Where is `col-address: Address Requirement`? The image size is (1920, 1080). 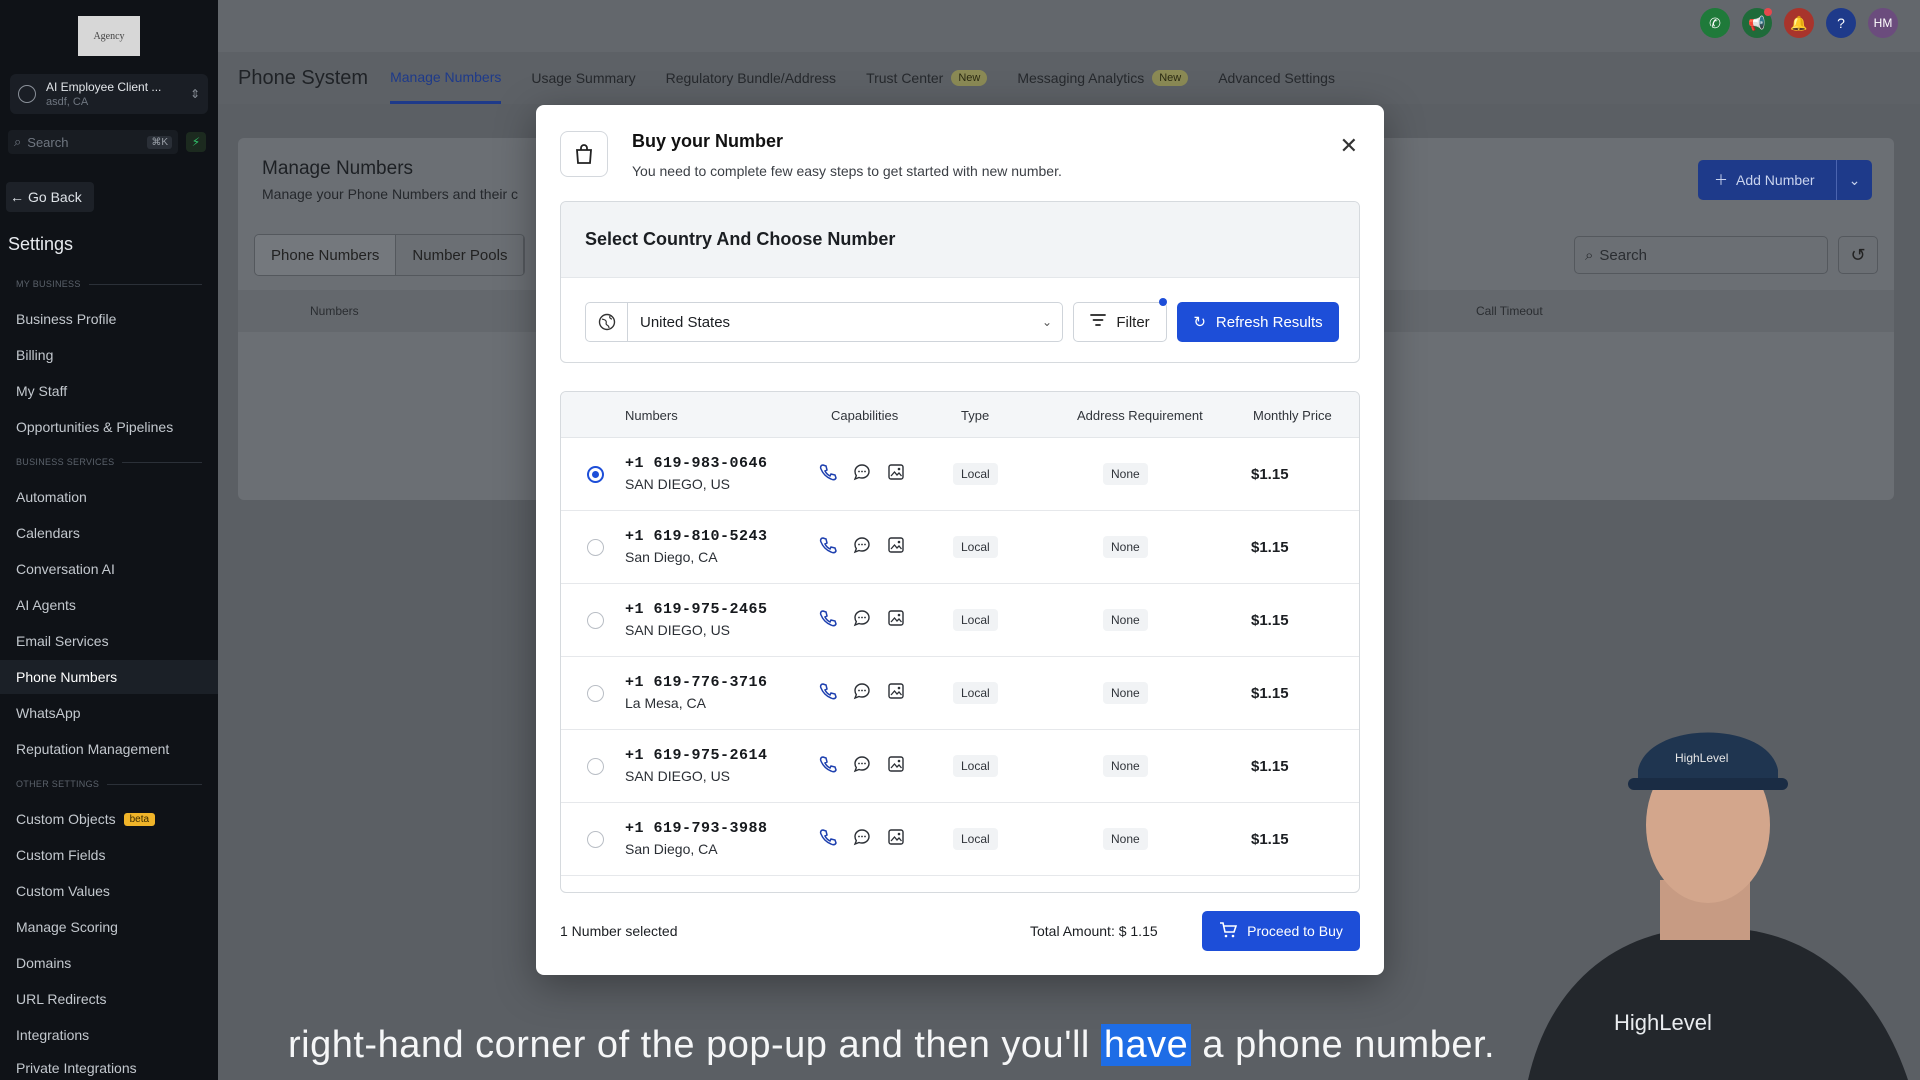
col-address: Address Requirement is located at coordinates (1140, 415).